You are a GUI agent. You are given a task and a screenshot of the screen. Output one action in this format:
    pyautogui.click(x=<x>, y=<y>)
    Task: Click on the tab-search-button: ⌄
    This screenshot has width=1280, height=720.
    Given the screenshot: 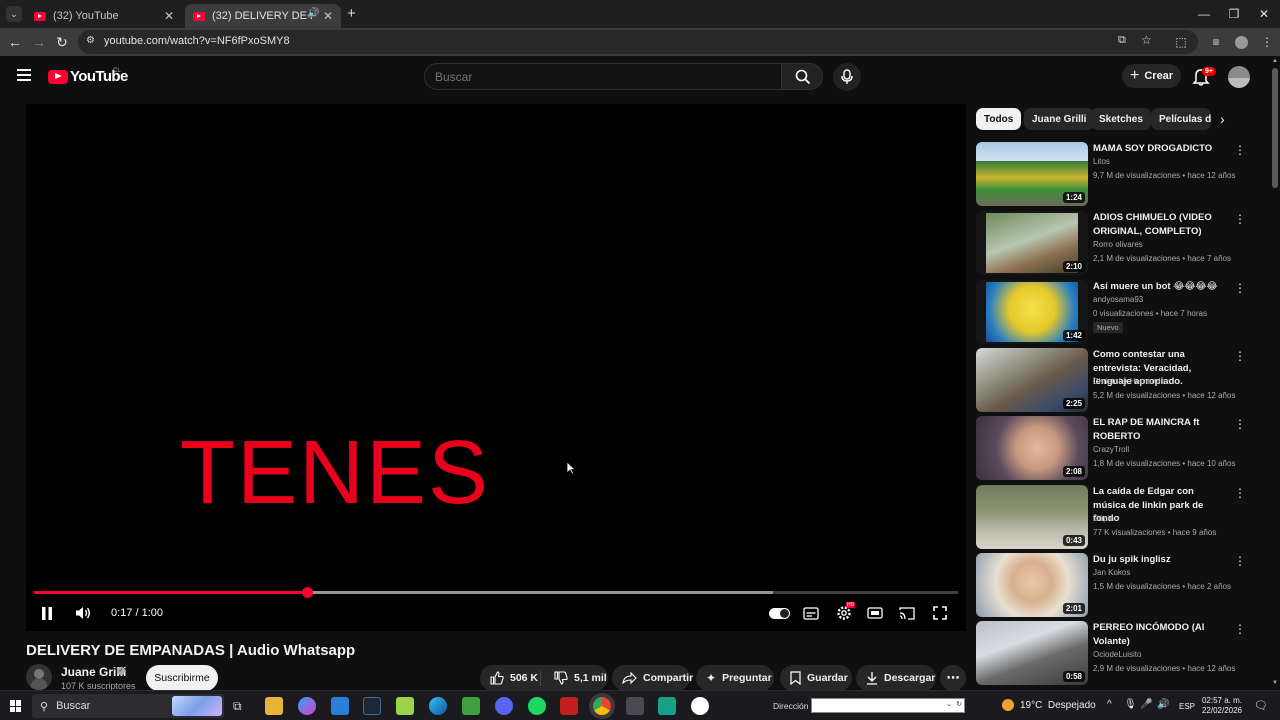 What is the action you would take?
    pyautogui.click(x=14, y=14)
    